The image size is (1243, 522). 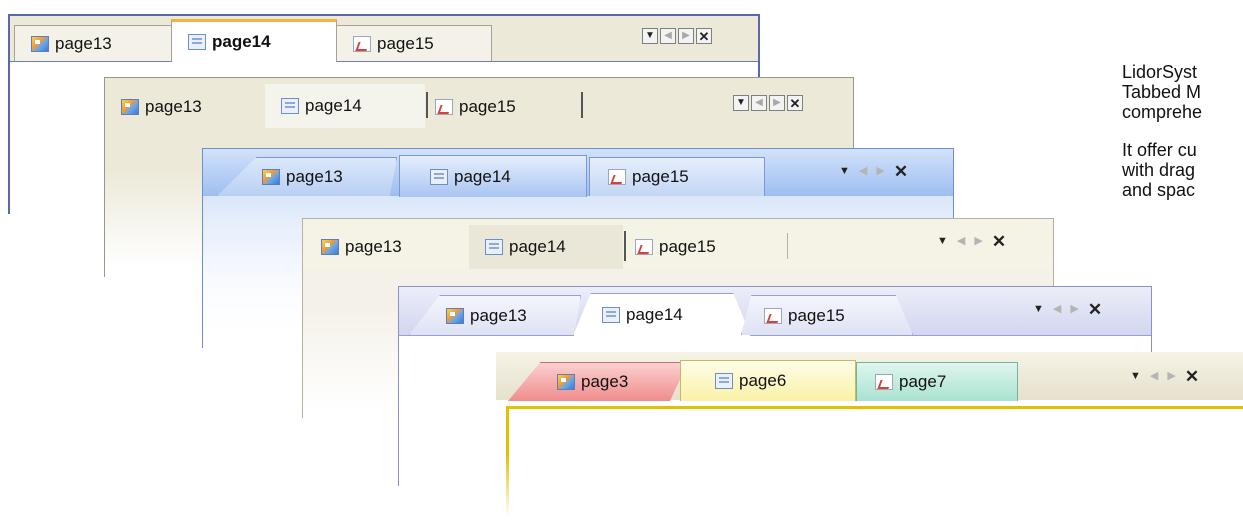 I want to click on tab-label: page3, so click(x=605, y=381).